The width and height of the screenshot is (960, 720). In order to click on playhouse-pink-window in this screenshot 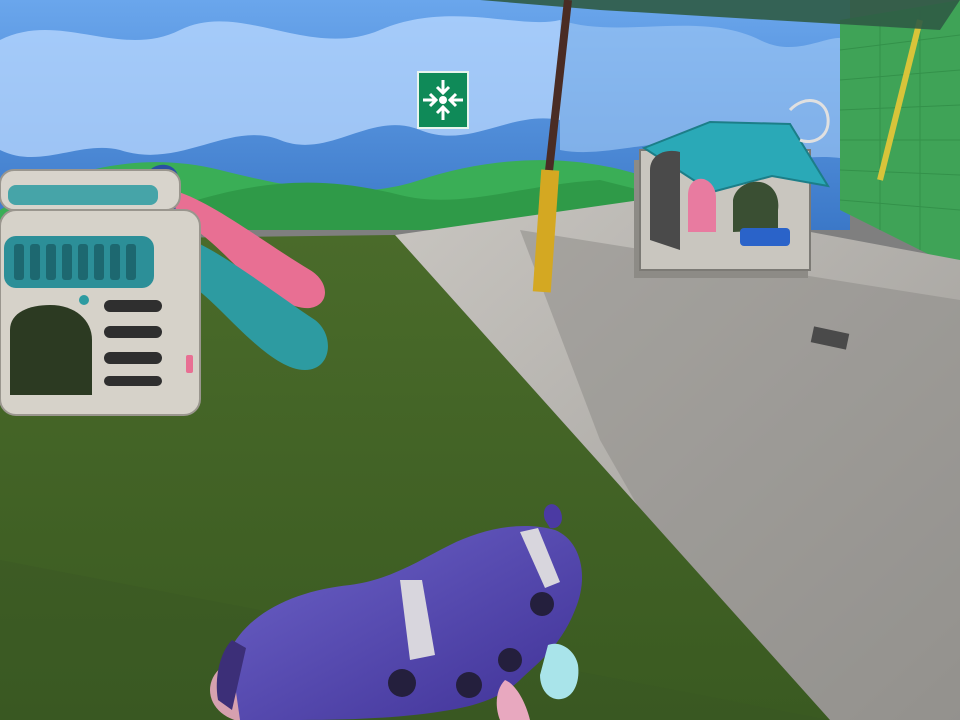, I will do `click(702, 205)`.